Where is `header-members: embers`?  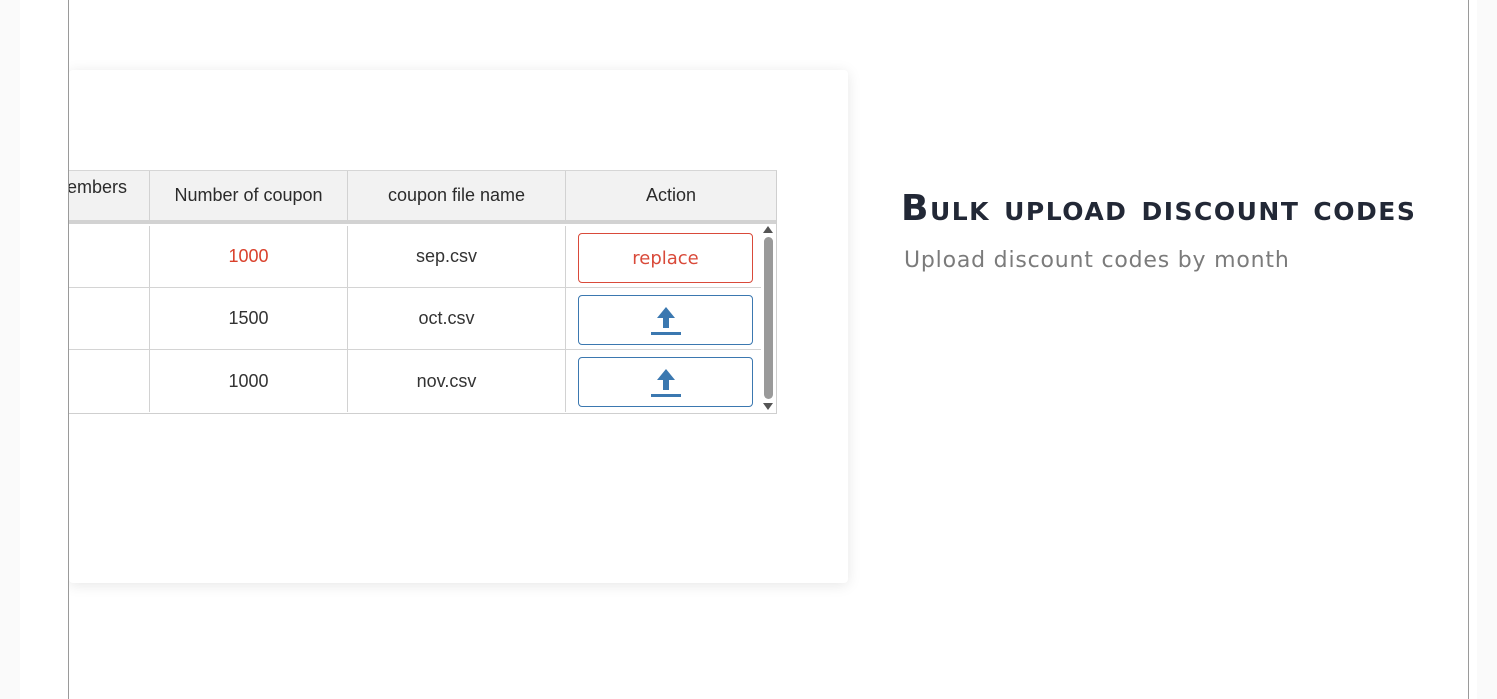
header-members: embers is located at coordinates (109, 195).